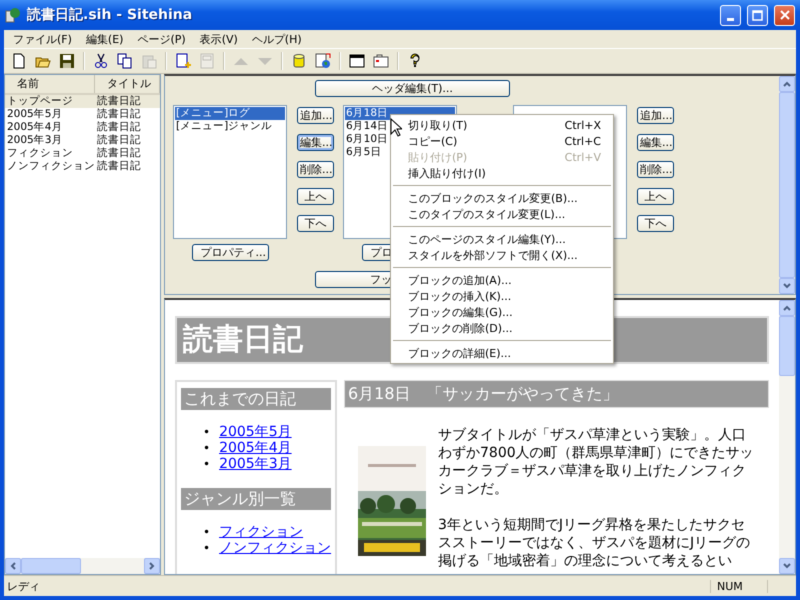  I want to click on window-title: 読書日記.sih - Sitehina, so click(110, 15).